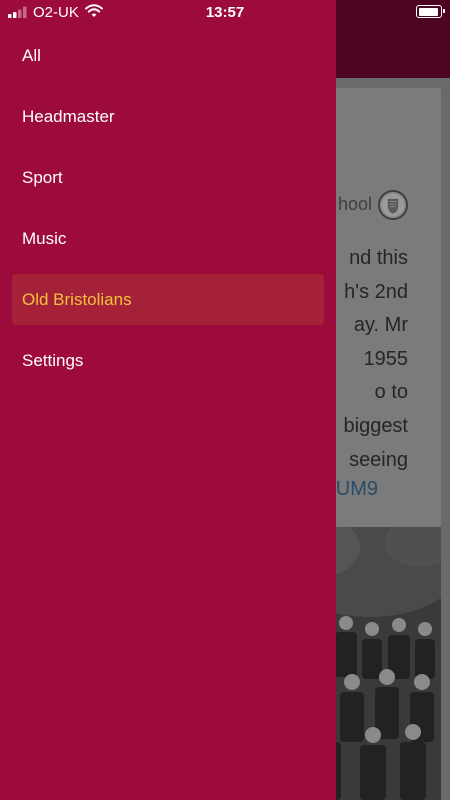 The height and width of the screenshot is (800, 450). What do you see at coordinates (68, 116) in the screenshot?
I see `menu-item-label: Headmaster` at bounding box center [68, 116].